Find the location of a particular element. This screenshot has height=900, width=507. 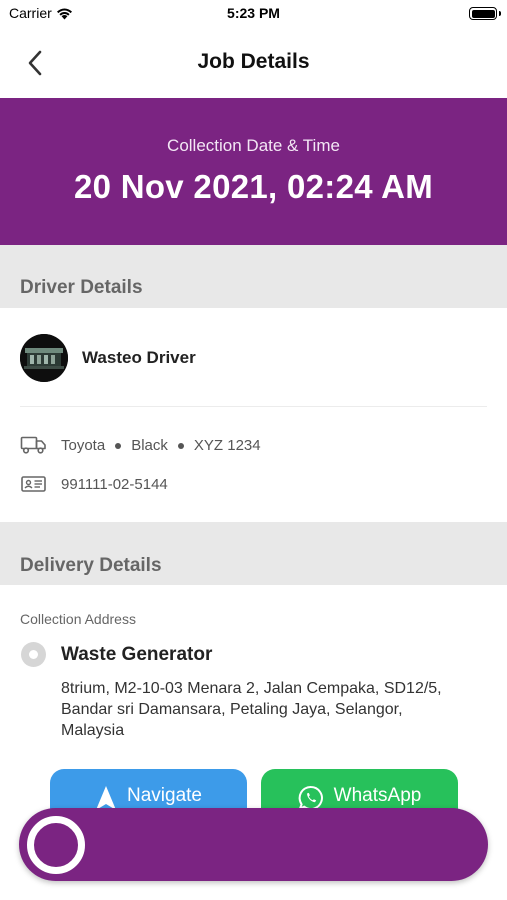

status-bar: Carrier 5:23 PM is located at coordinates (253, 15).